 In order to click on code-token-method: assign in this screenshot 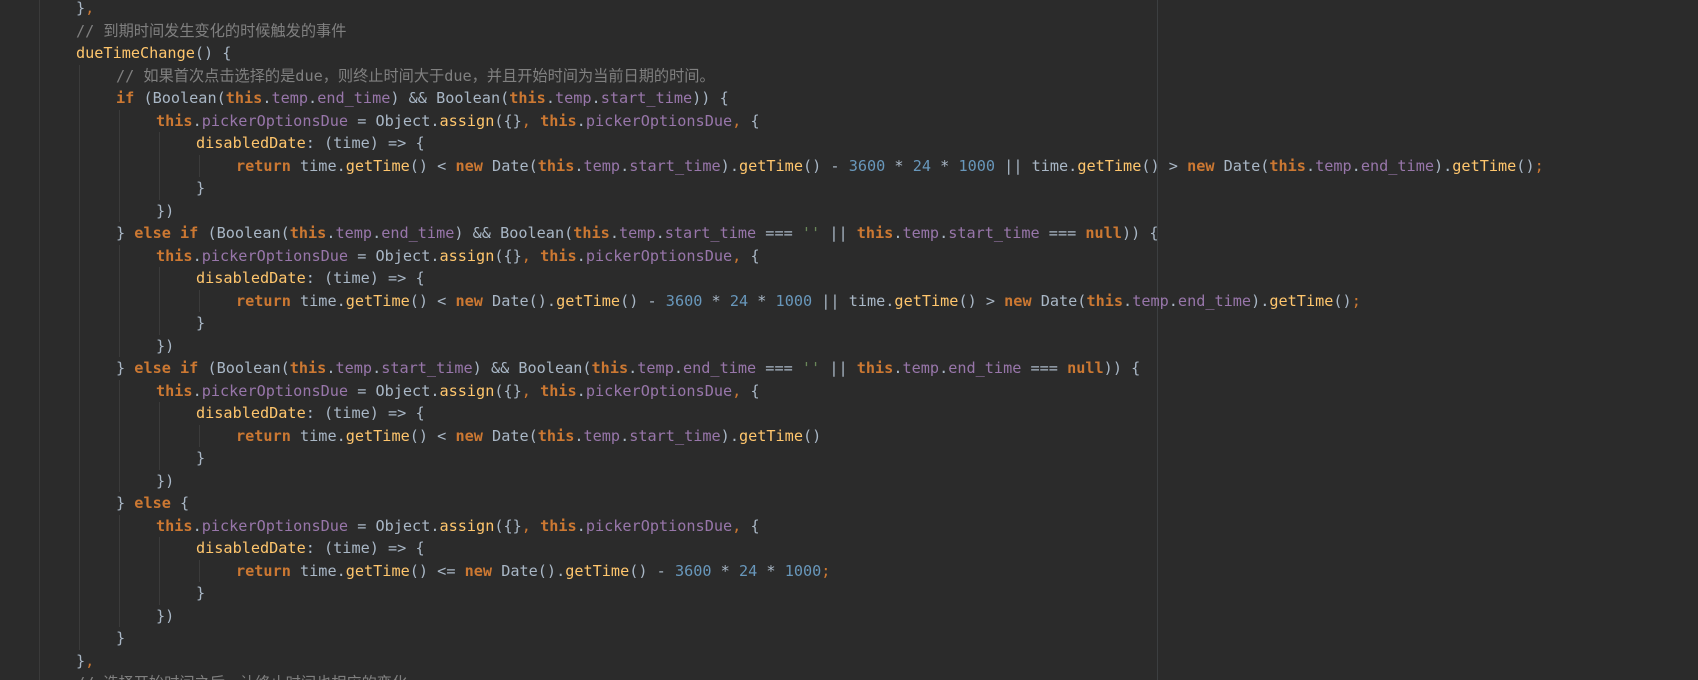, I will do `click(467, 255)`.